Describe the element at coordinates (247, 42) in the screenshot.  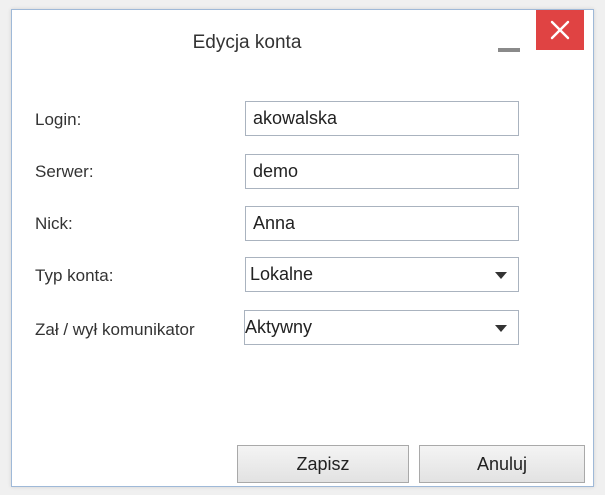
I see `dialog-title: Edycja konta` at that location.